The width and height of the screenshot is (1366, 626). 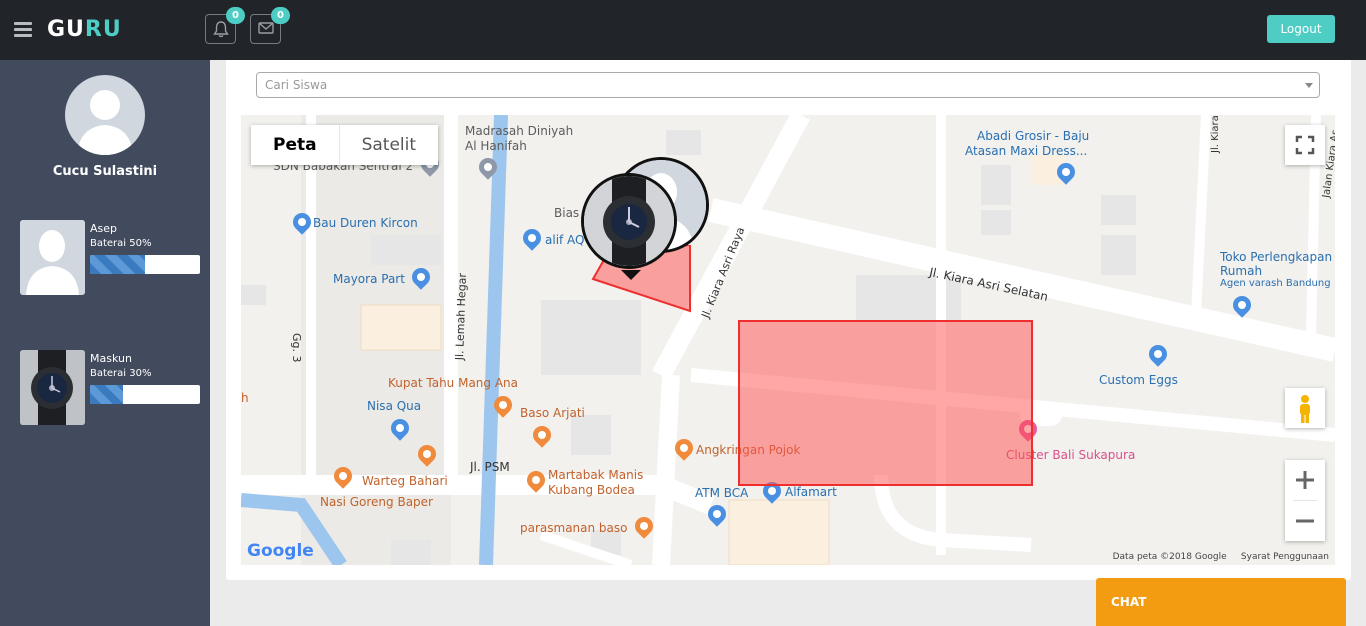 I want to click on map-attribution: Data peta ©2018 Google Syarat Penggunaan, so click(x=1221, y=557).